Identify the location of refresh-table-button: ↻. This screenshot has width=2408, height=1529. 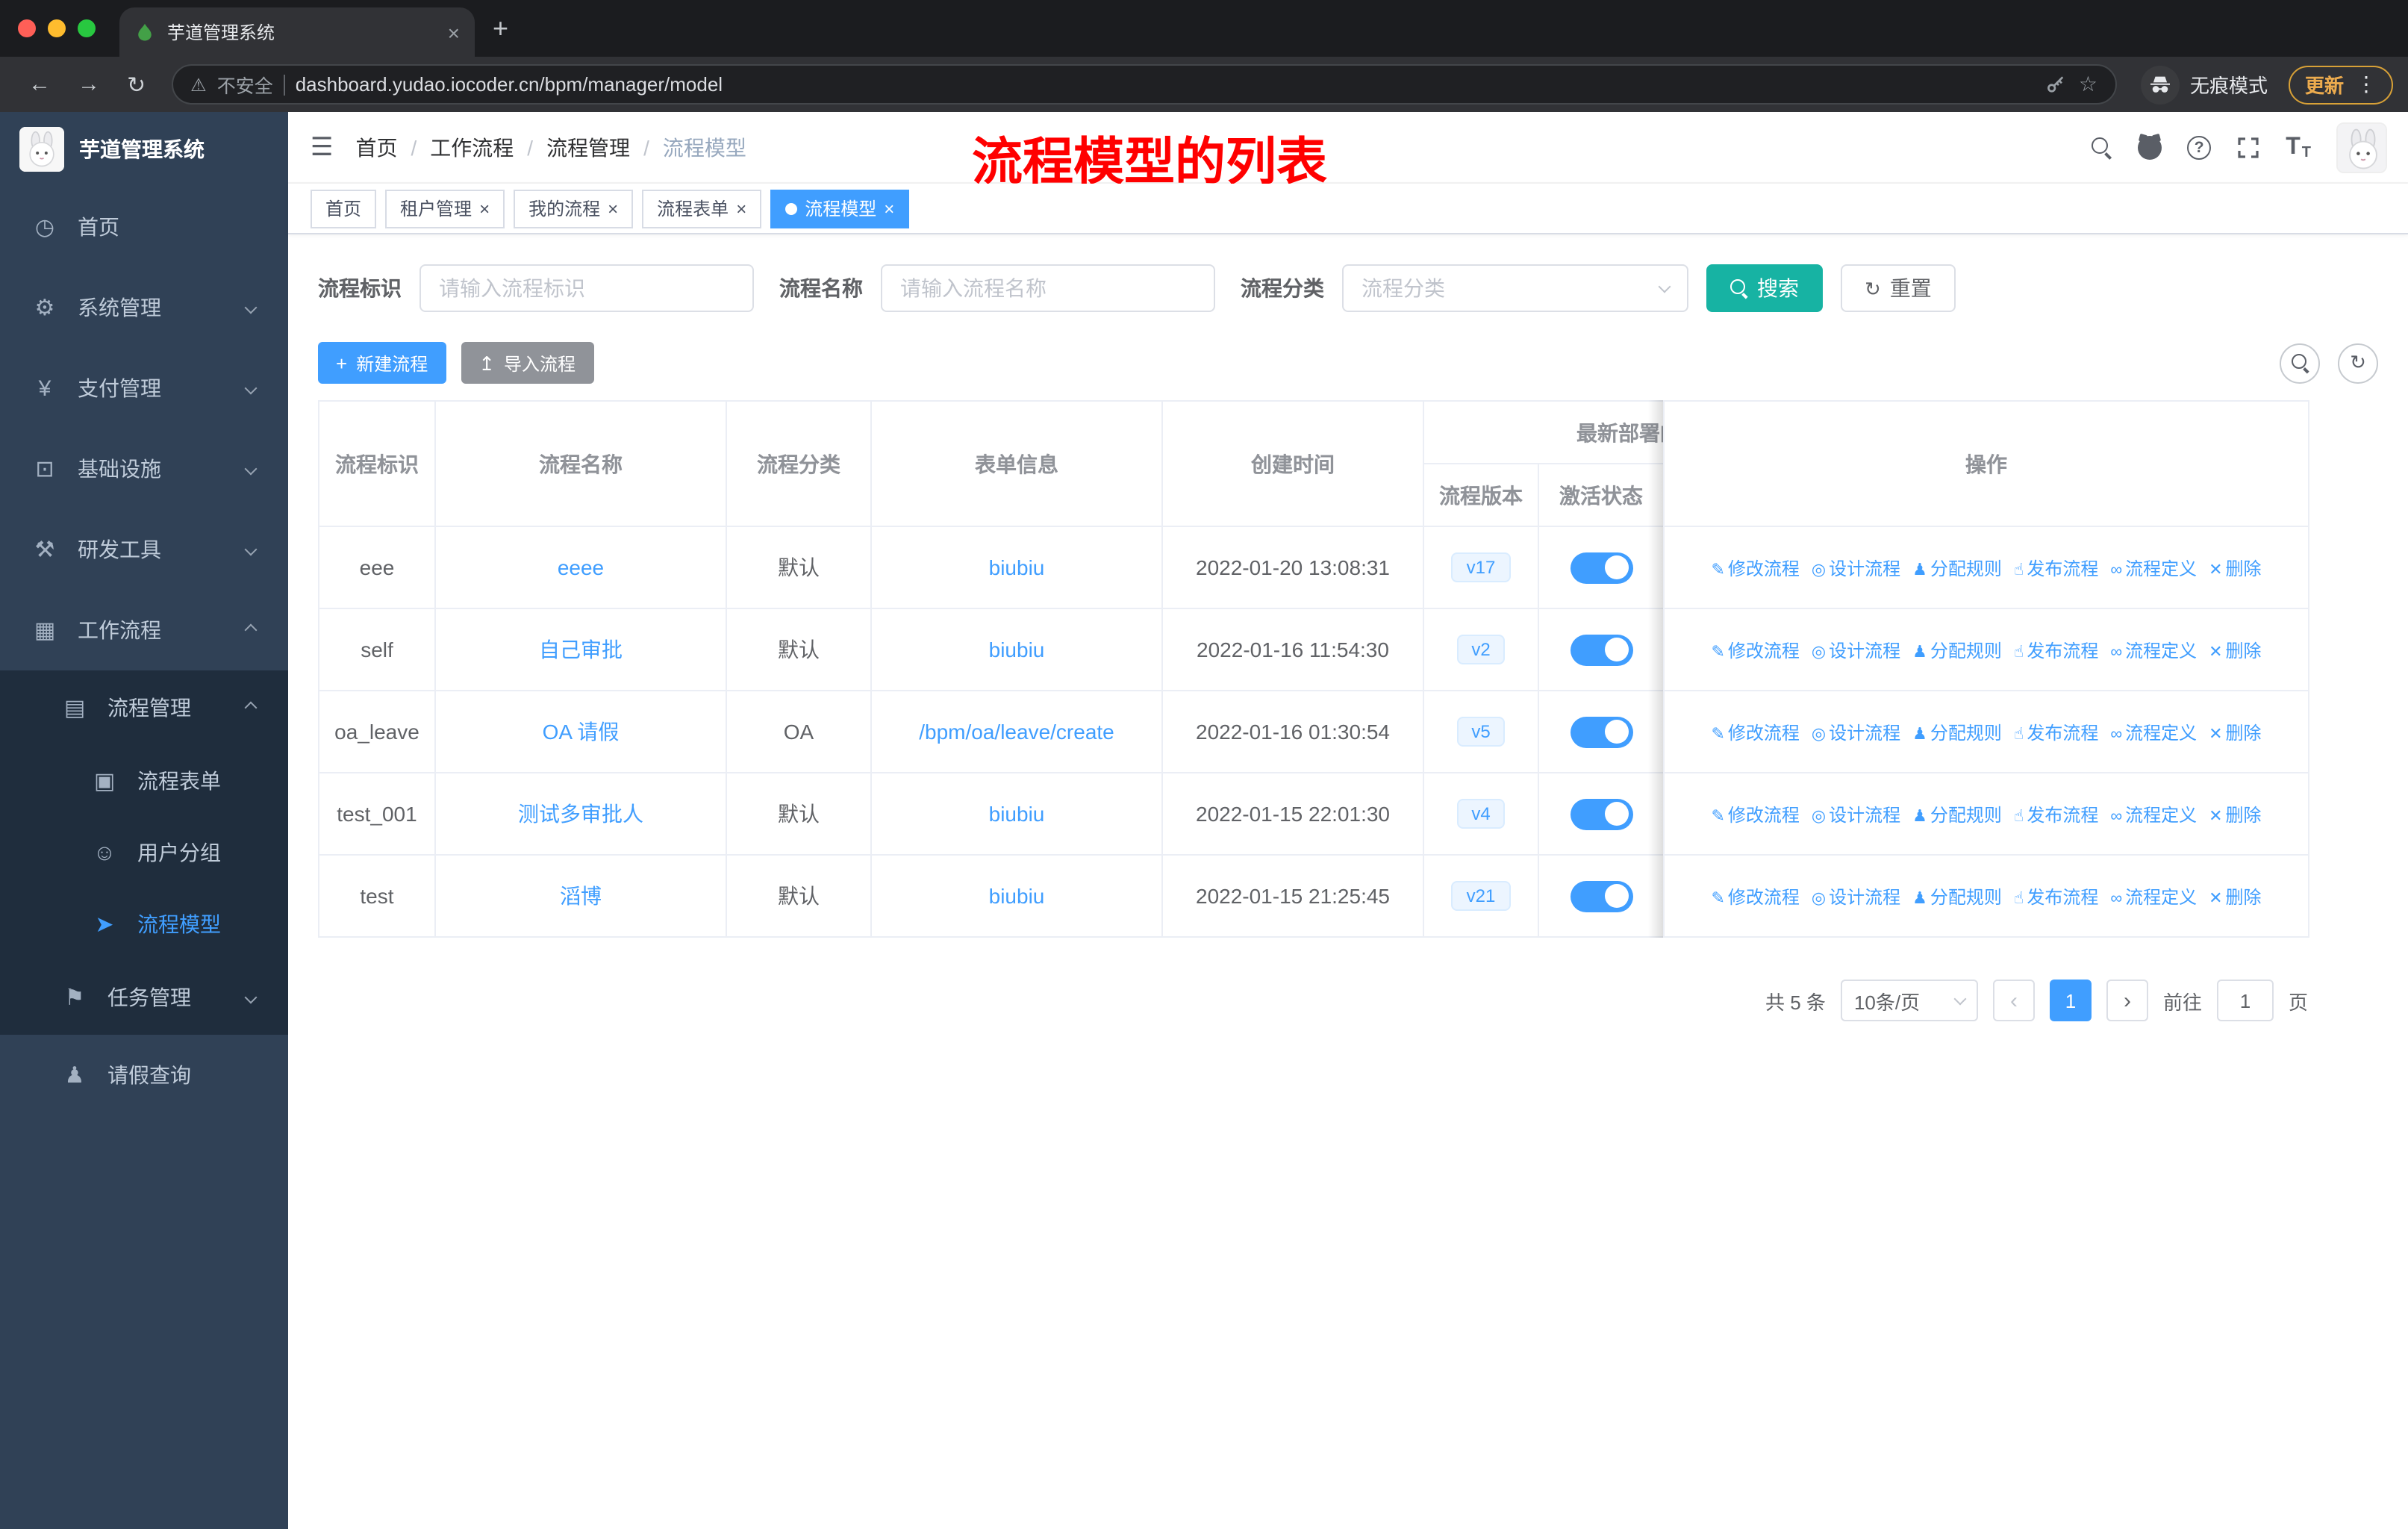
(2358, 363).